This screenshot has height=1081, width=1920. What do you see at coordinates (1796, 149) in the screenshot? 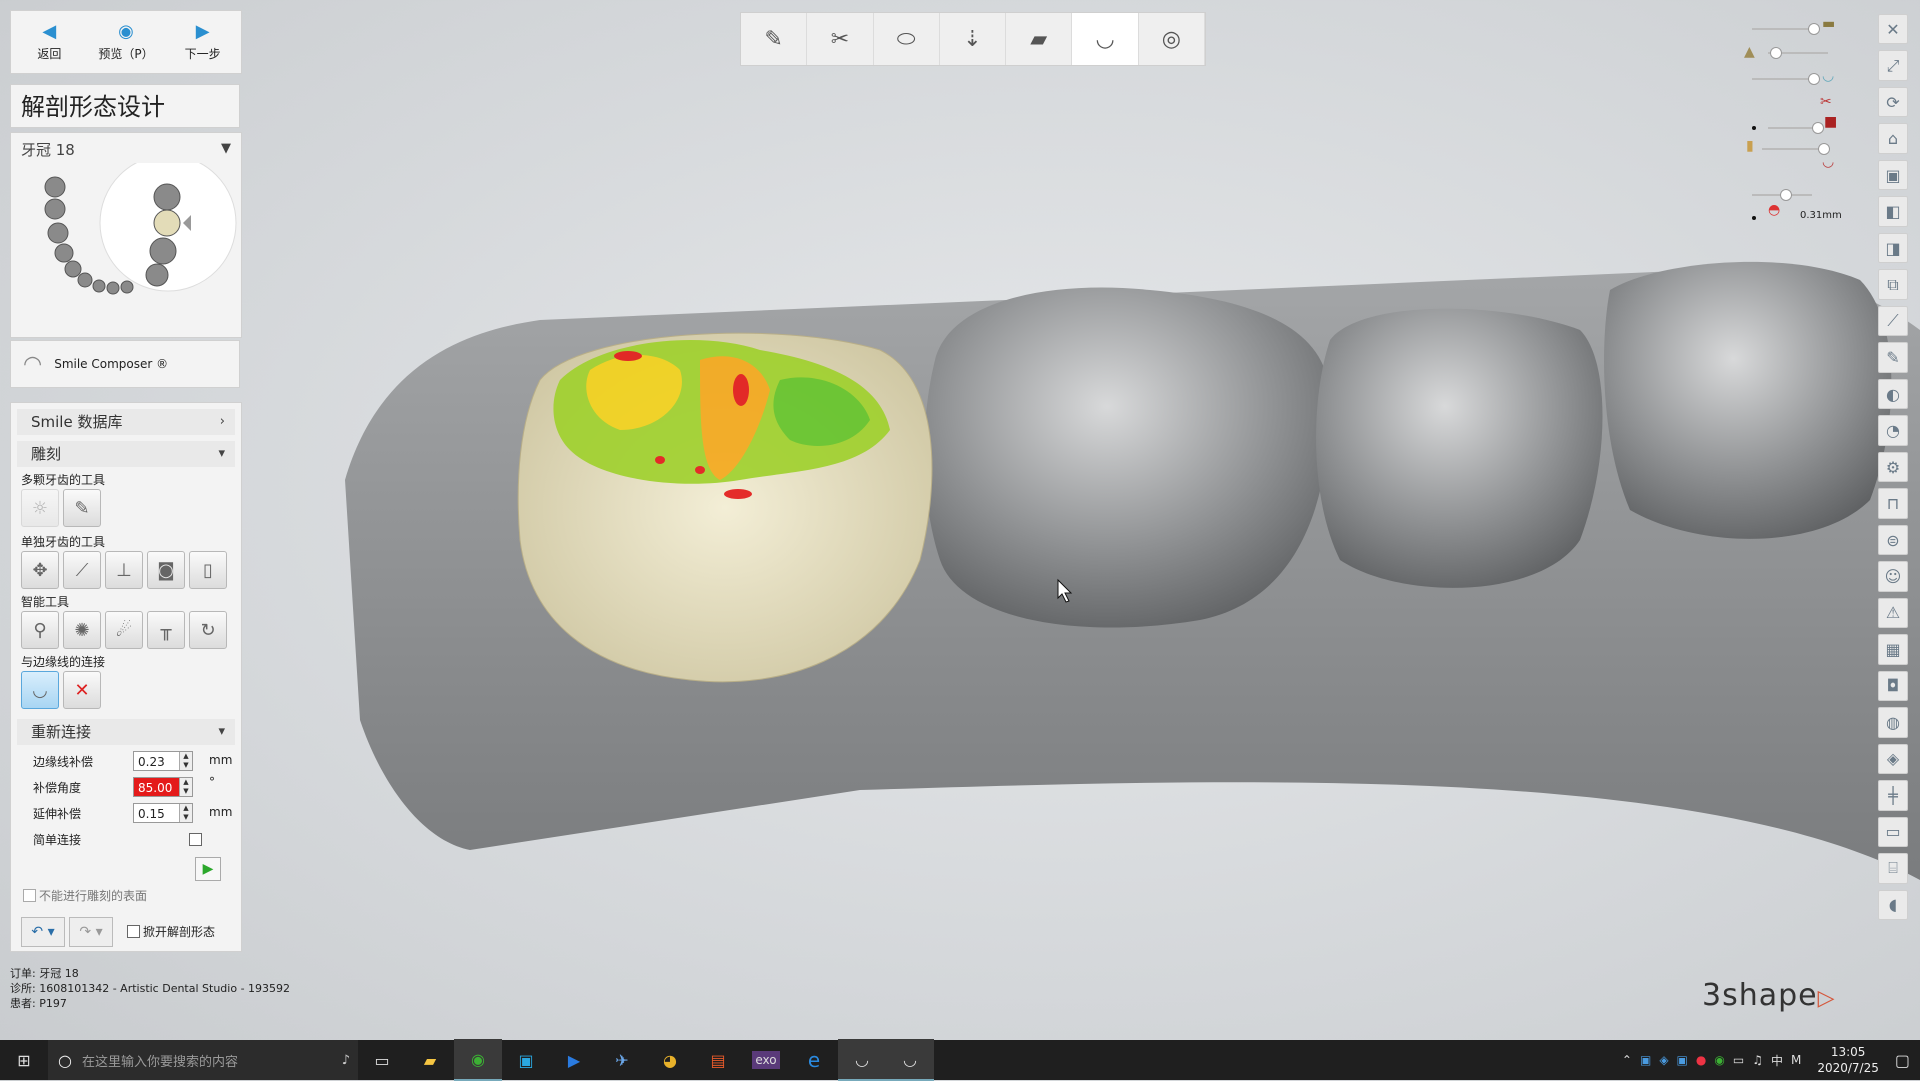
I see `slider-implant` at bounding box center [1796, 149].